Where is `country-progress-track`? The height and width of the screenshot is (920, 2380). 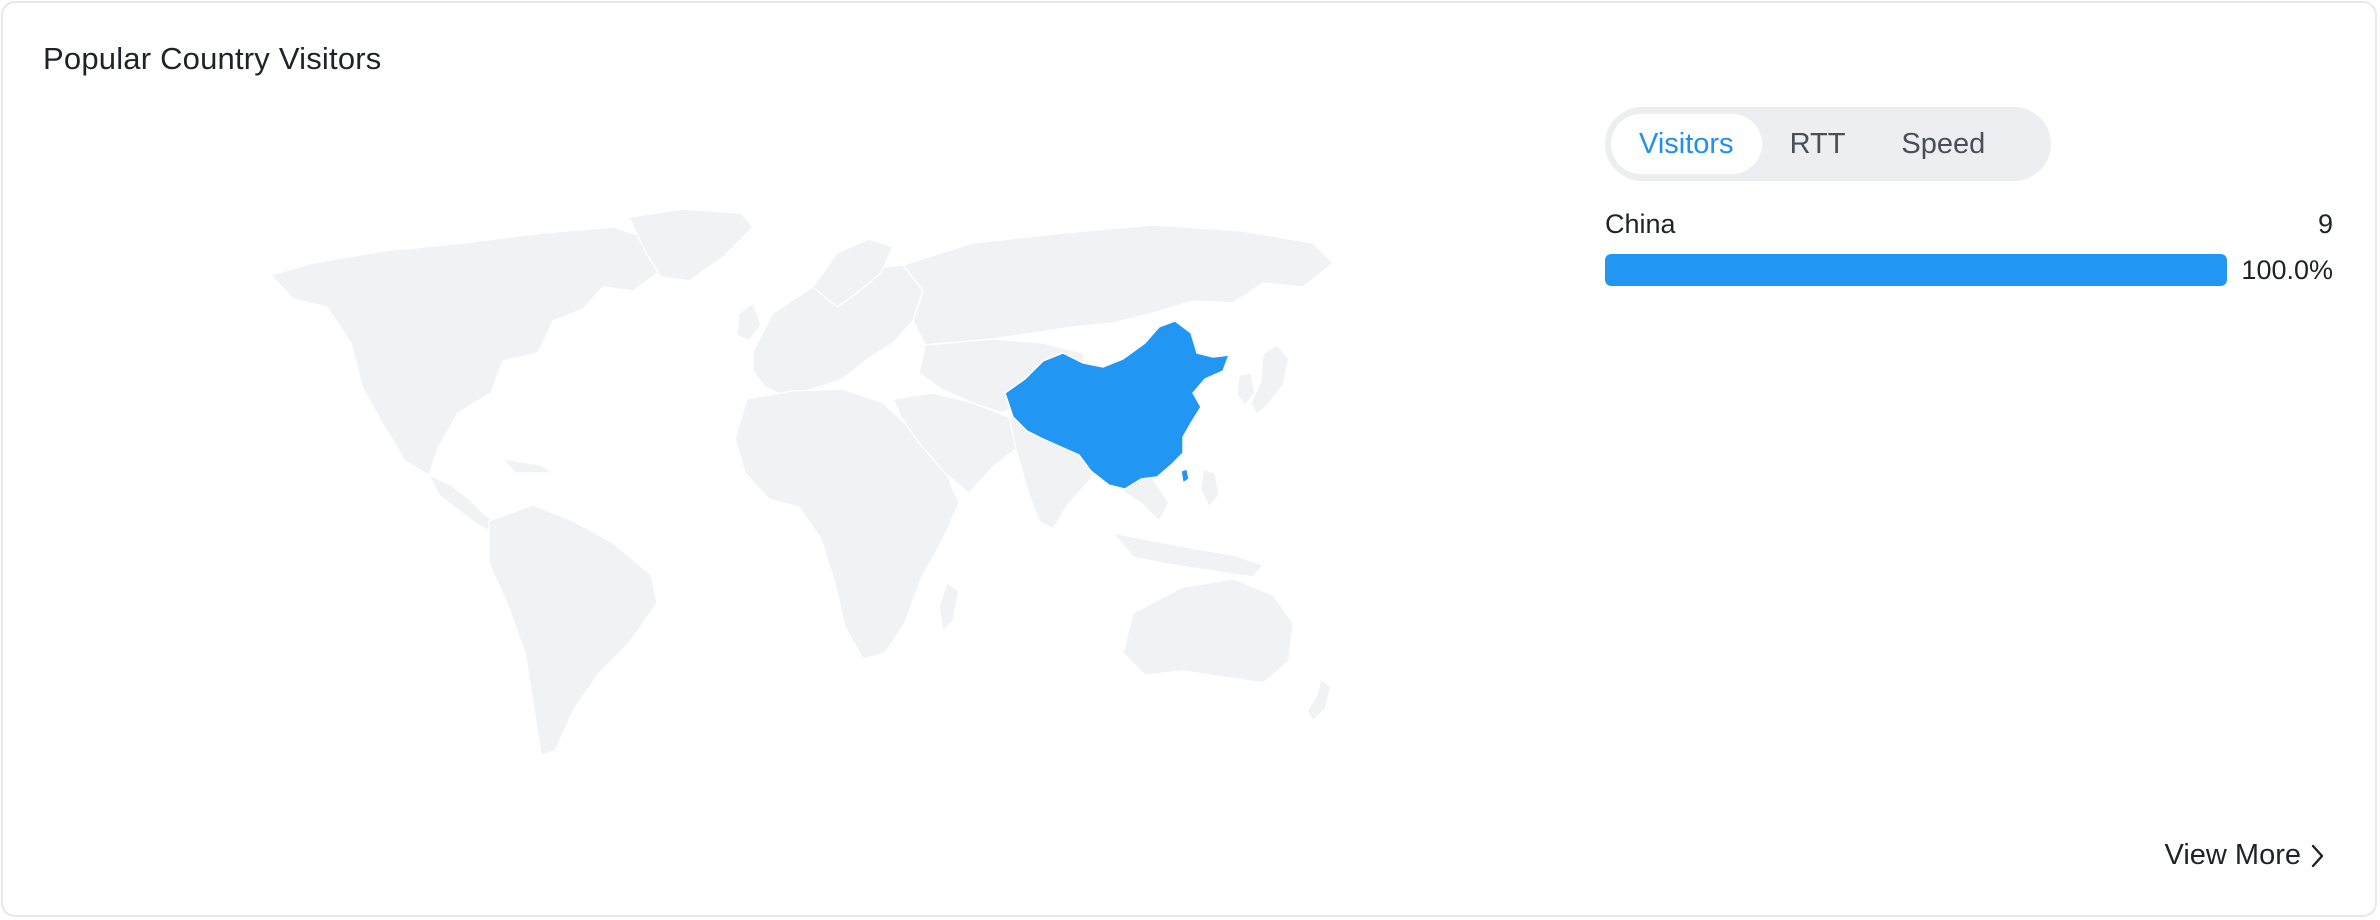
country-progress-track is located at coordinates (1916, 270).